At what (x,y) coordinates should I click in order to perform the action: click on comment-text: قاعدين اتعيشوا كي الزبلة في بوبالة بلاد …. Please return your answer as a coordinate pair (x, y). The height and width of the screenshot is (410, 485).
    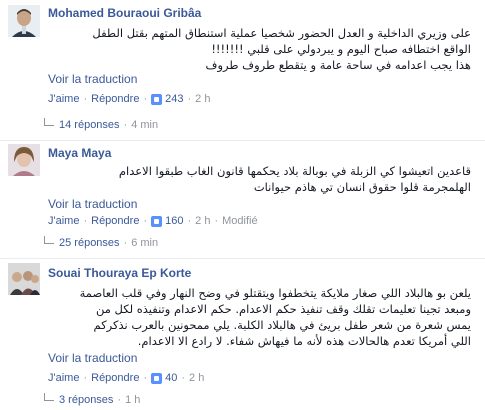
    Looking at the image, I should click on (259, 179).